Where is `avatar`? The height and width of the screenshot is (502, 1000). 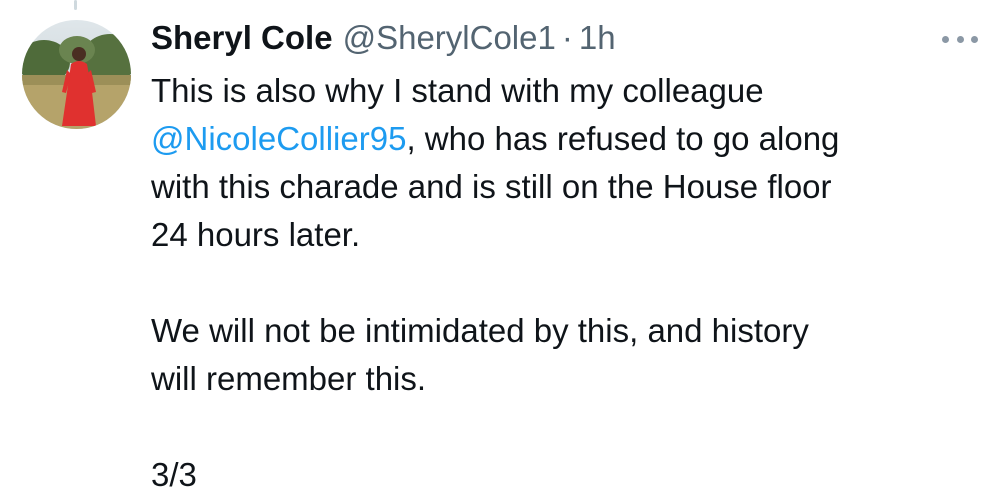
avatar is located at coordinates (76, 74).